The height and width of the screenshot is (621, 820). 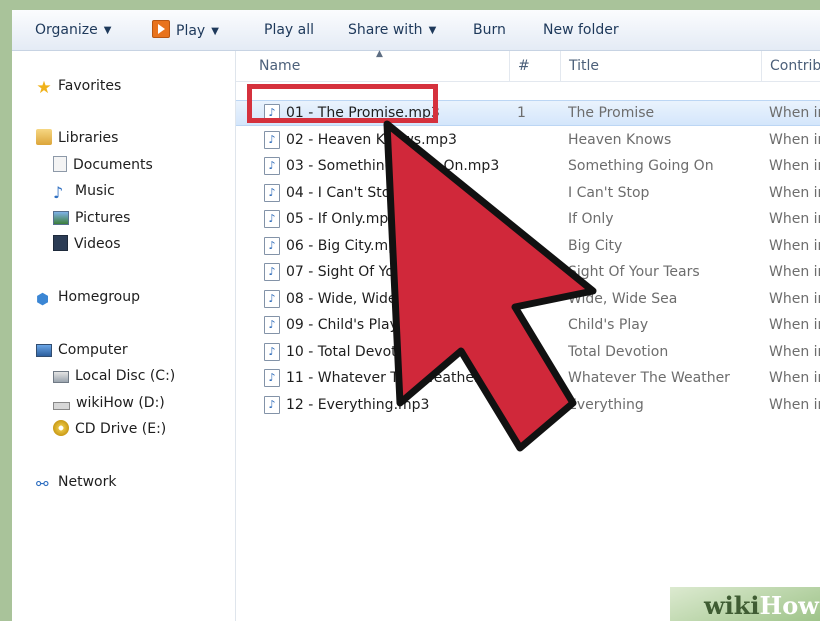 What do you see at coordinates (489, 30) in the screenshot?
I see `burn-button: Burn` at bounding box center [489, 30].